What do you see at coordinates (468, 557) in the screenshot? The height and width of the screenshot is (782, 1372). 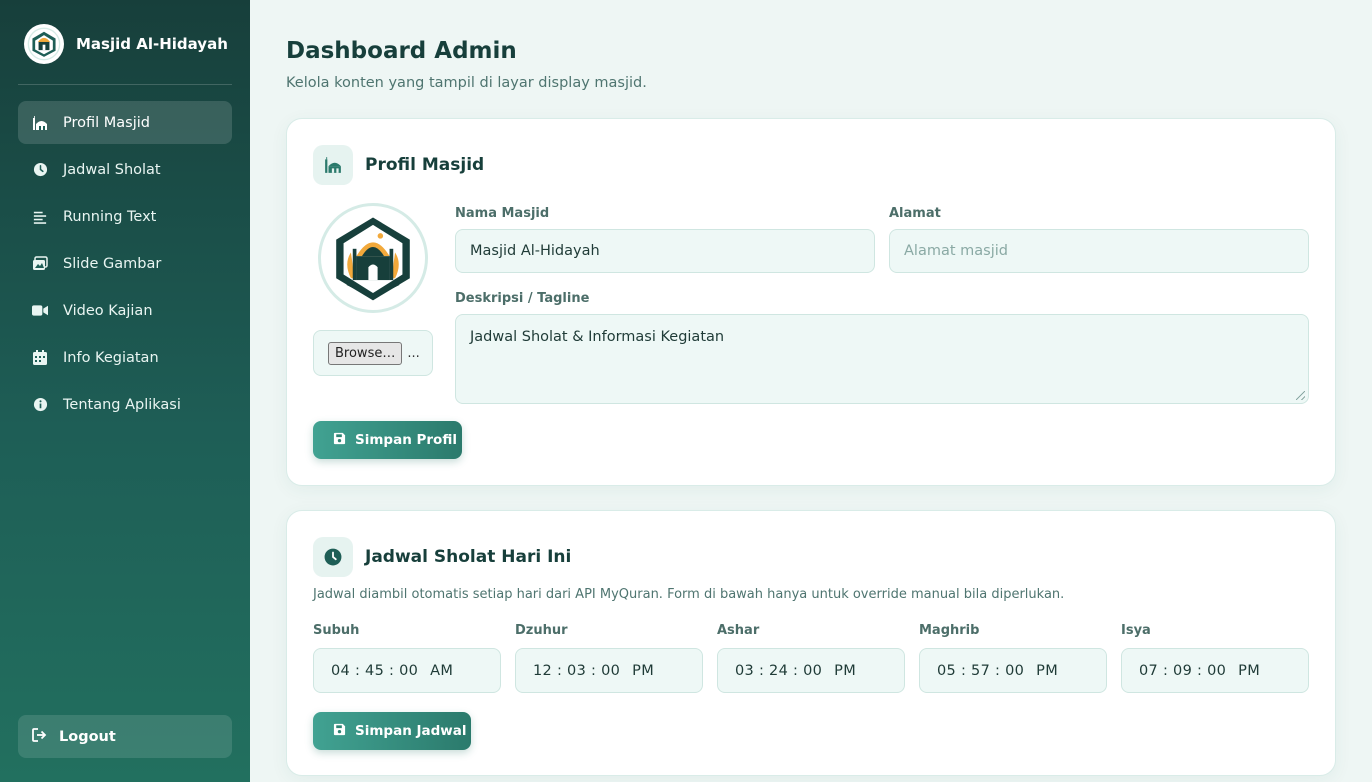 I see `jadwal-card-title: Jadwal Sholat Hari Ini` at bounding box center [468, 557].